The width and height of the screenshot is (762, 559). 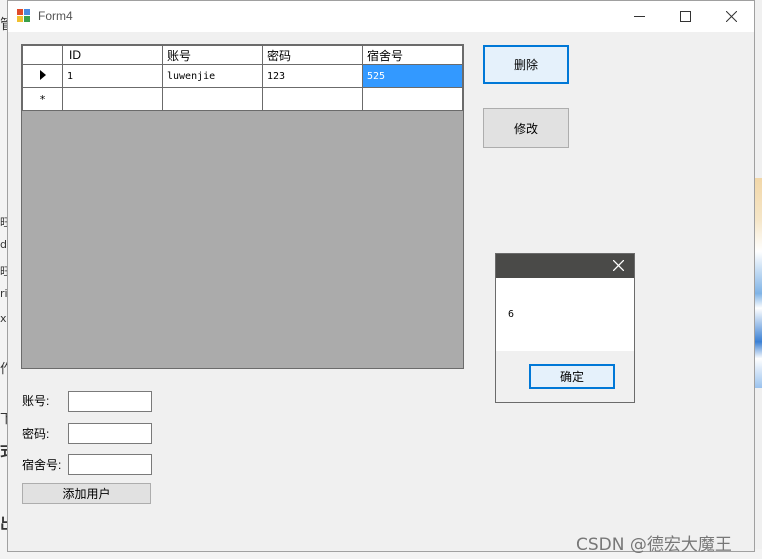 I want to click on table-row: 1 luwenjie 123 525, so click(x=242, y=76).